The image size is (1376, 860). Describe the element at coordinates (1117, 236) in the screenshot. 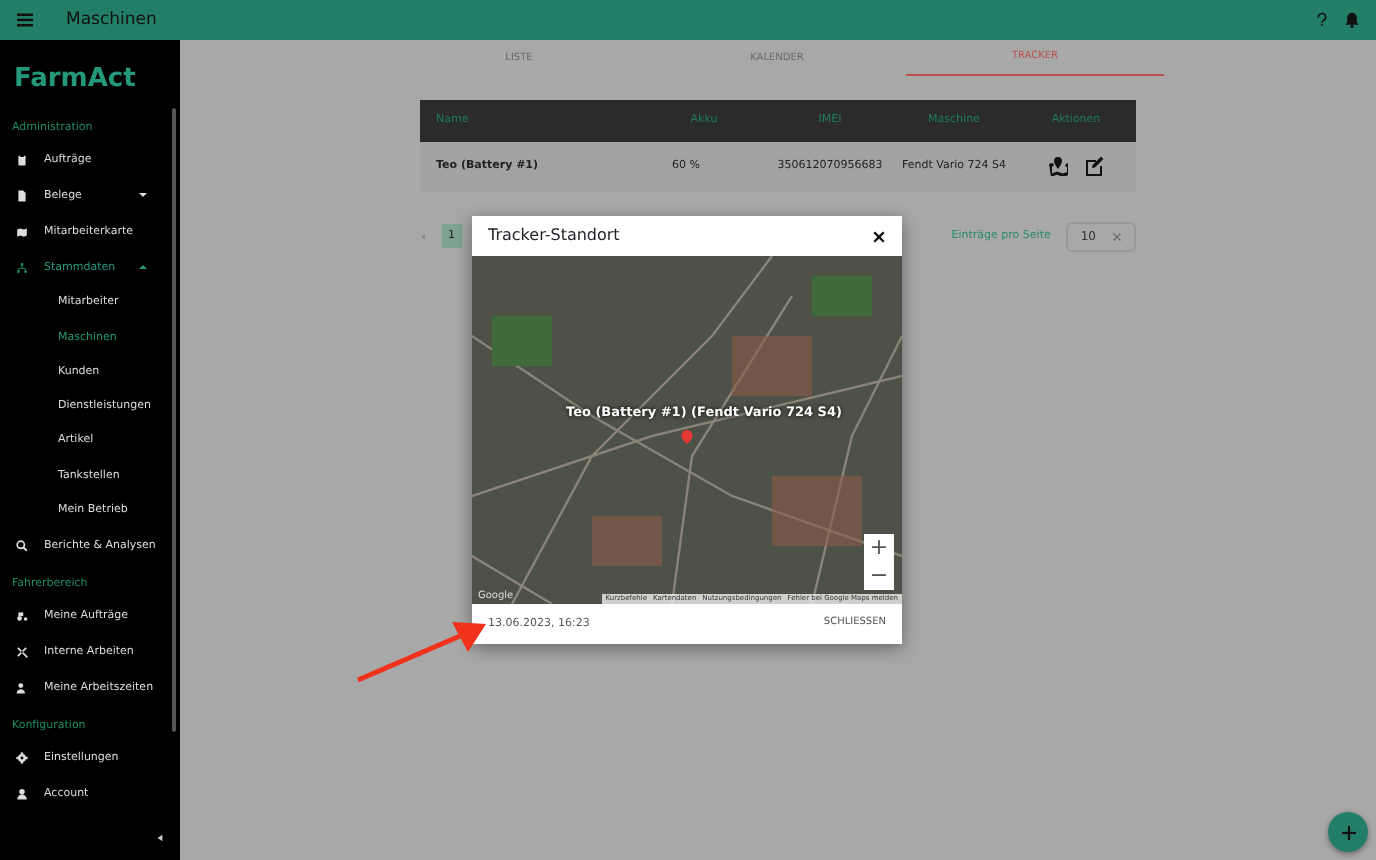

I see `clear-icon` at that location.